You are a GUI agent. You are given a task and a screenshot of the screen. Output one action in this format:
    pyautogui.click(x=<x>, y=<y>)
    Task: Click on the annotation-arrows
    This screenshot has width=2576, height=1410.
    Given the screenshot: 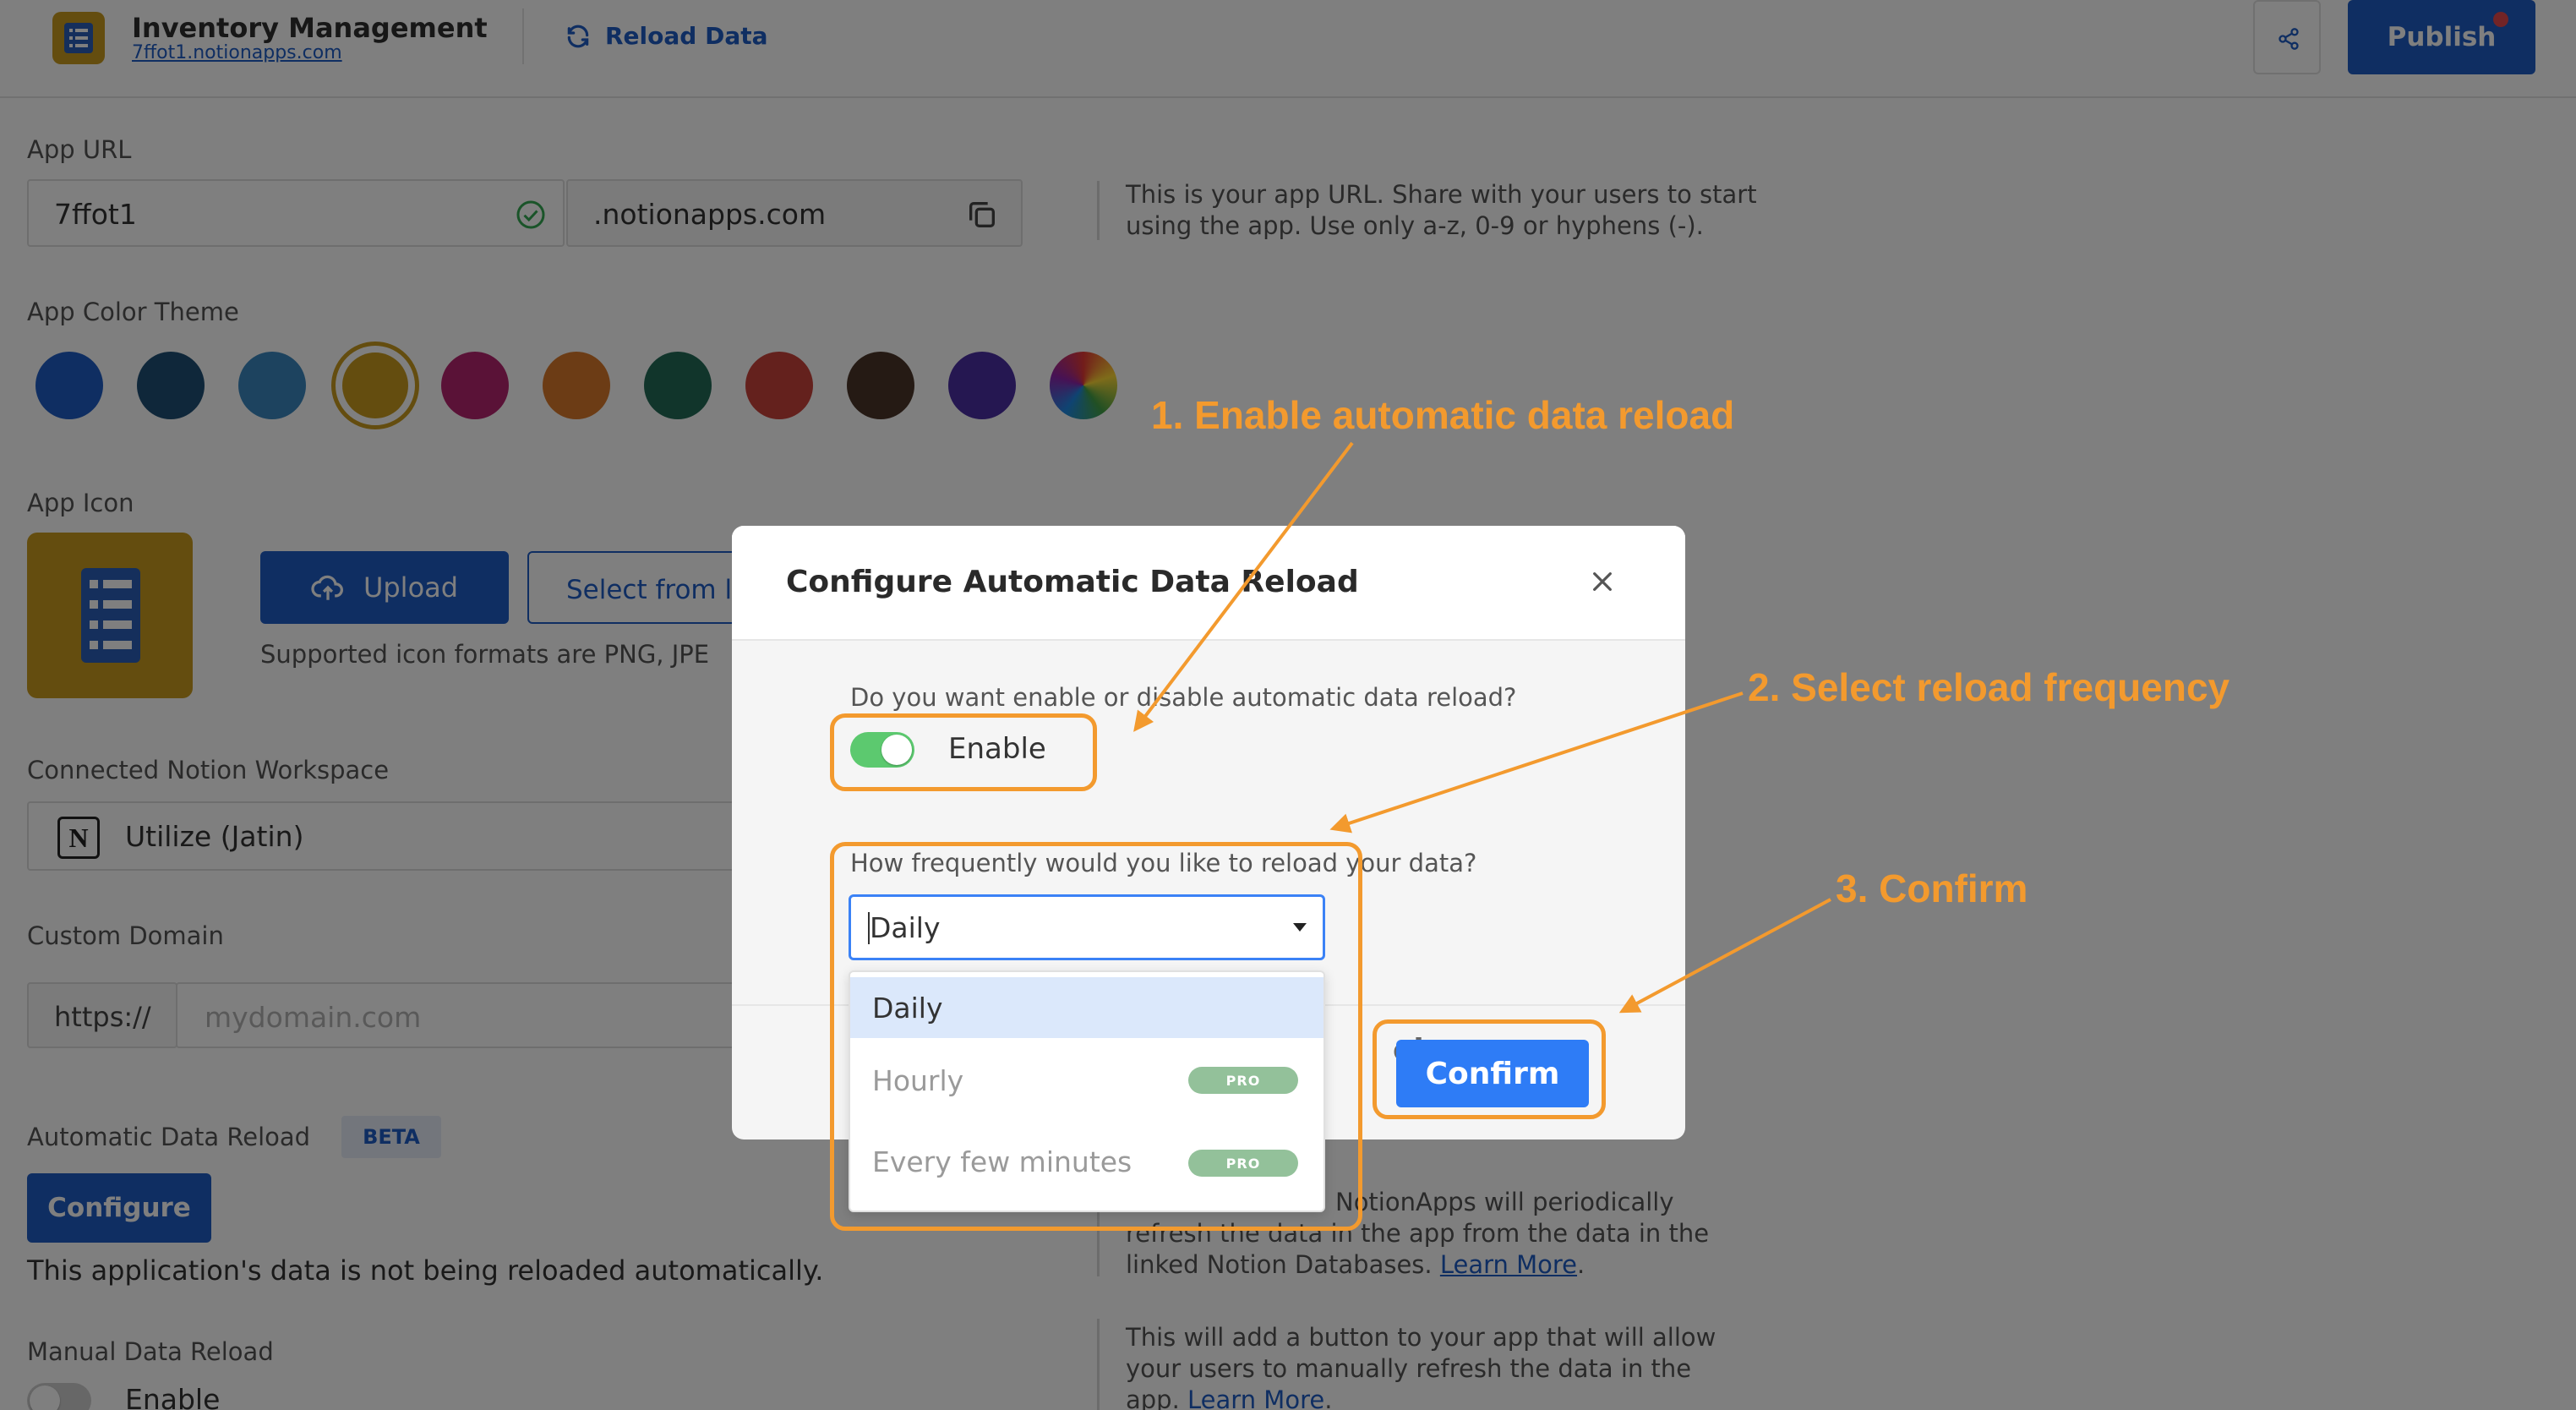 What is the action you would take?
    pyautogui.click(x=1482, y=727)
    